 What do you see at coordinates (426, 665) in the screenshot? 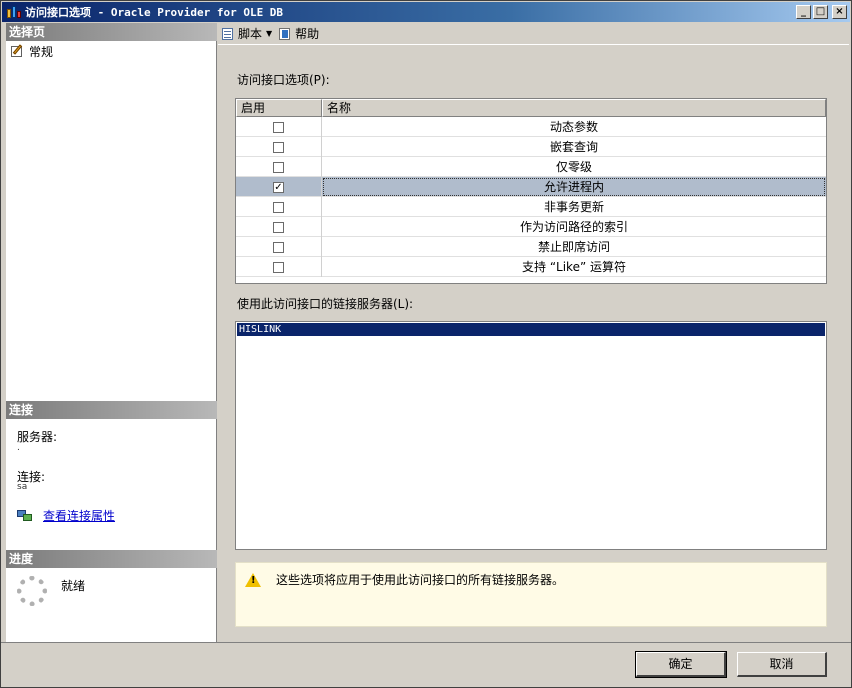
I see `button-bar: 确定 取消` at bounding box center [426, 665].